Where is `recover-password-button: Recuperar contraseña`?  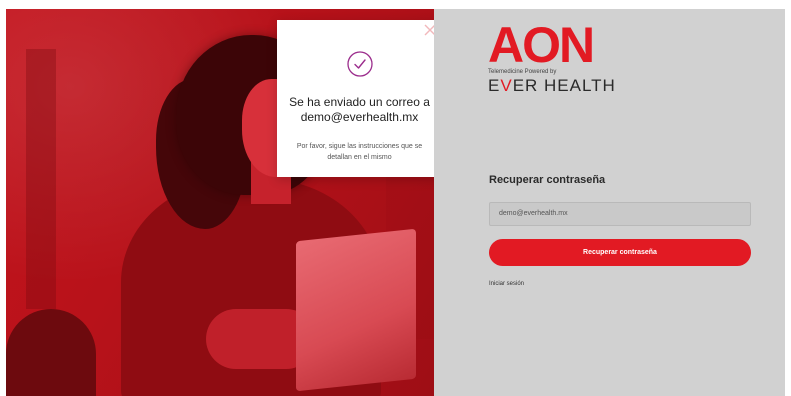
recover-password-button: Recuperar contraseña is located at coordinates (620, 252).